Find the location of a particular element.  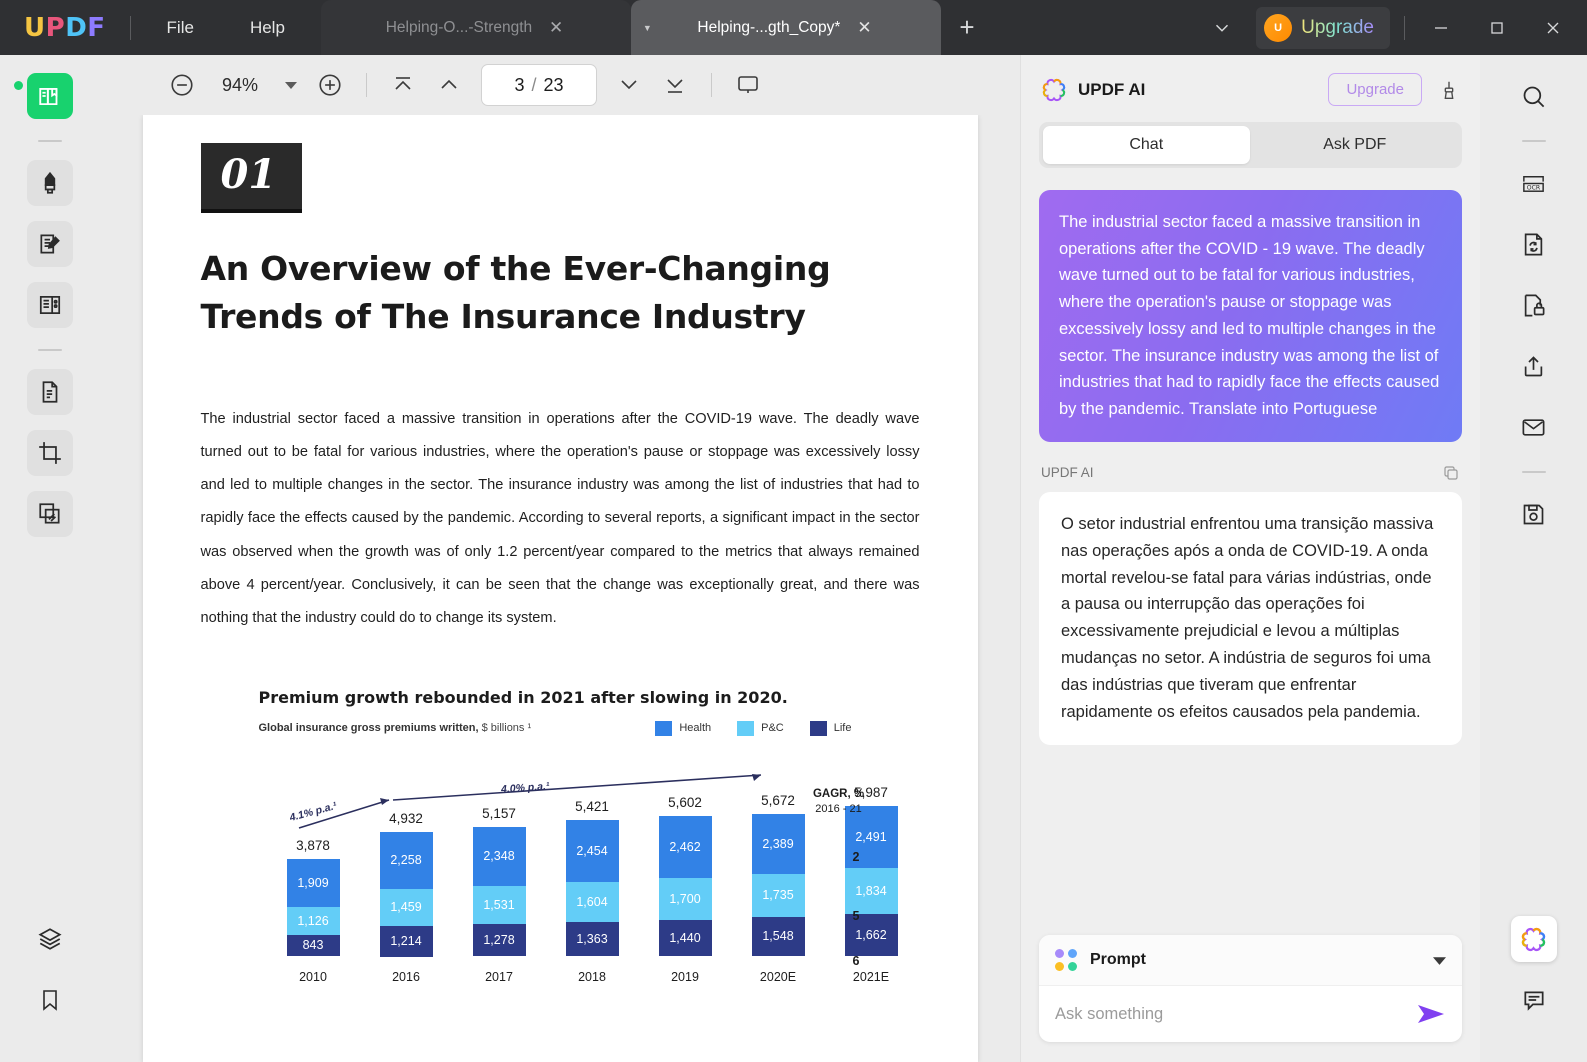

maximize-button is located at coordinates (1497, 27).